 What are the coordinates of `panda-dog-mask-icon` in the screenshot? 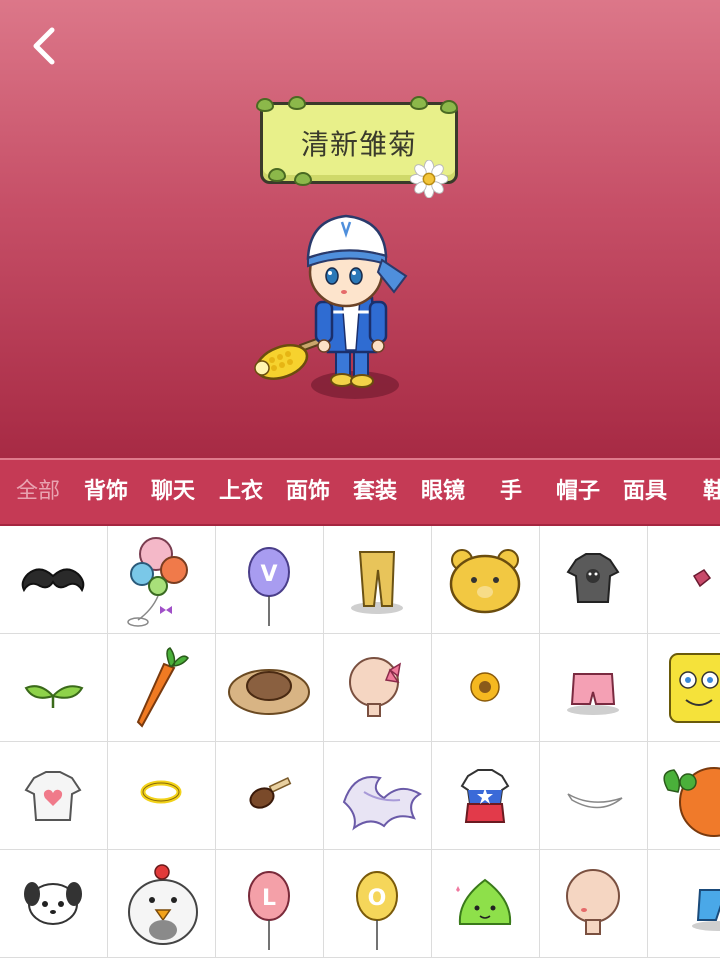 It's located at (53, 903).